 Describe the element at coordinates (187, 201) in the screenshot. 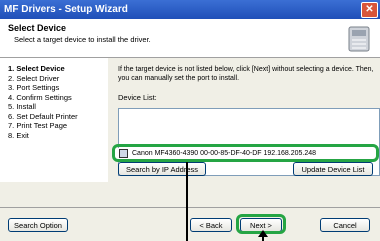

I see `callout-line` at that location.